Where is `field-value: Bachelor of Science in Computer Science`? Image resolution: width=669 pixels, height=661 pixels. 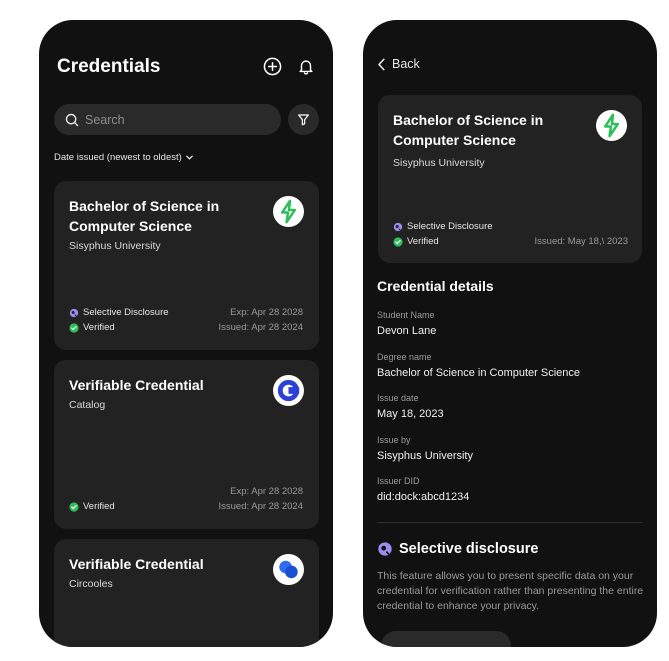
field-value: Bachelor of Science in Computer Science is located at coordinates (478, 373).